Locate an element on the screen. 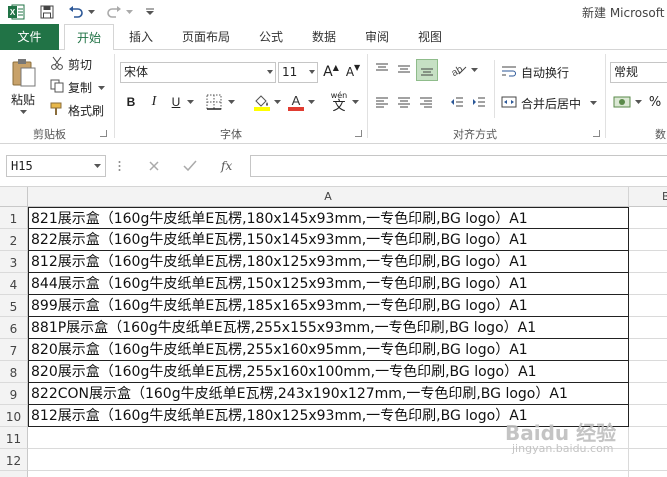 The image size is (667, 477). wrap-text-button: 自动换行 is located at coordinates (545, 72).